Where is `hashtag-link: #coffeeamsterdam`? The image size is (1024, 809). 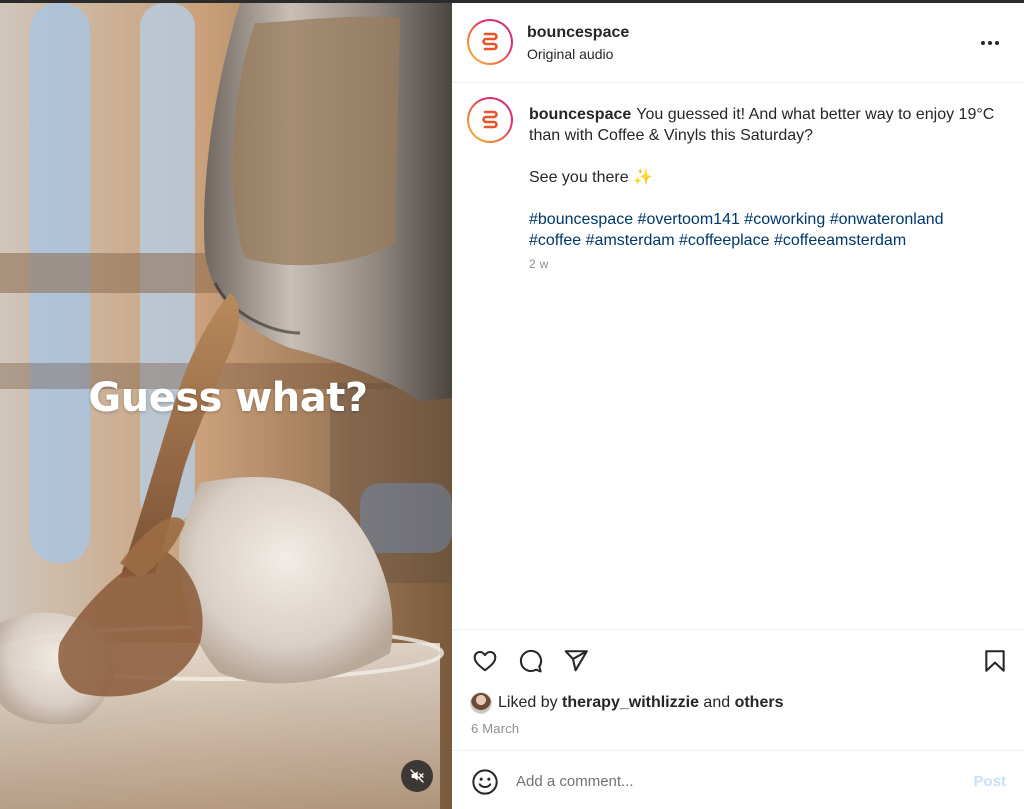
hashtag-link: #coffeeamsterdam is located at coordinates (840, 240).